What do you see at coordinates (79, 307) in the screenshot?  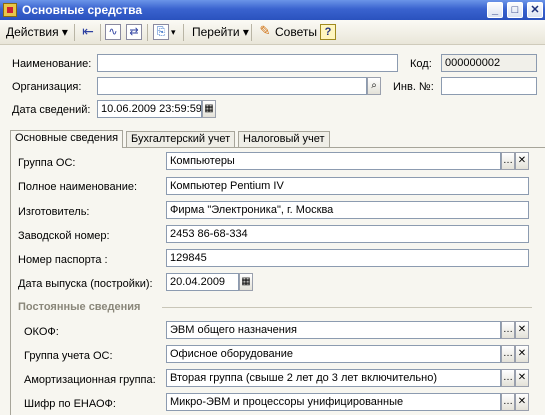 I see `section-title: Постоянные сведения` at bounding box center [79, 307].